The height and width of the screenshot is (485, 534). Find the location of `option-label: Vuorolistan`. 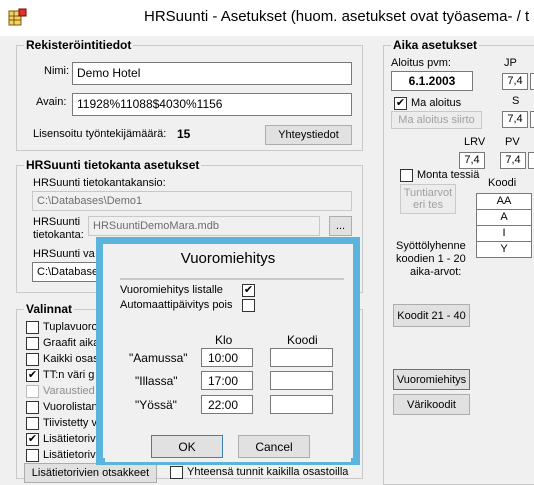

option-label: Vuorolistan is located at coordinates (70, 407).